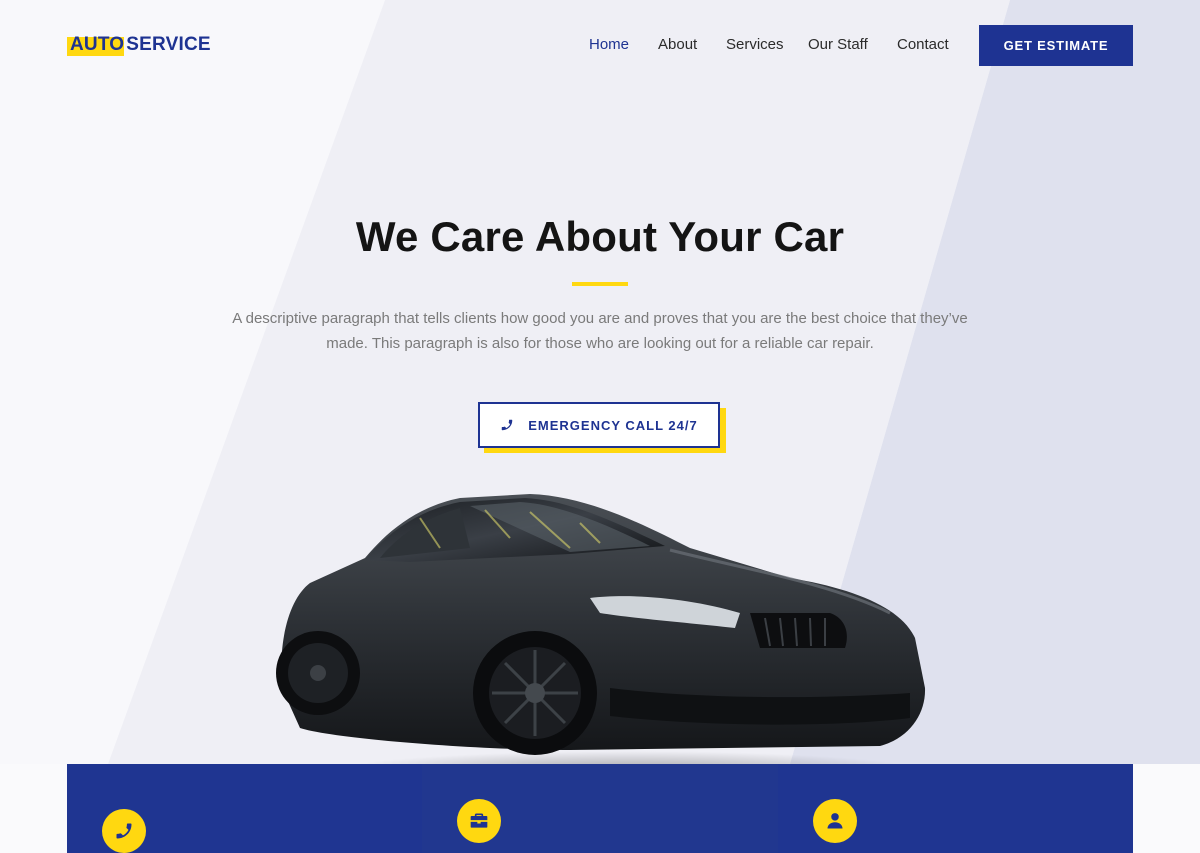  I want to click on get-estimate-button: GET ESTIMATE, so click(1056, 45).